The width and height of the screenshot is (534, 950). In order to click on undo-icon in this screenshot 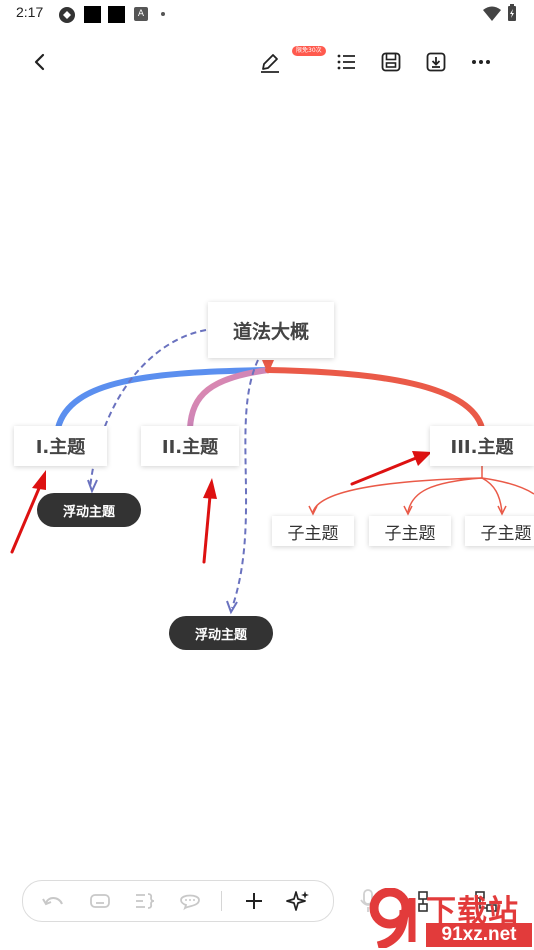, I will do `click(52, 901)`.